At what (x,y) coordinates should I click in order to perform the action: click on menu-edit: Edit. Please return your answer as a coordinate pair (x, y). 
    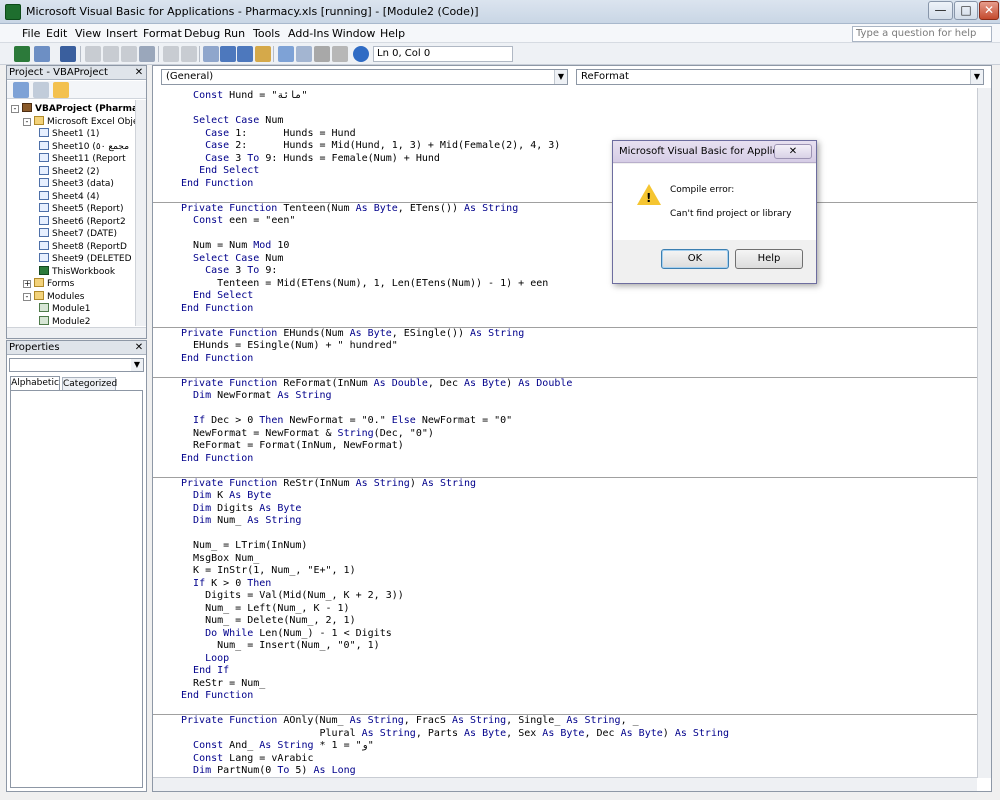
    Looking at the image, I should click on (56, 33).